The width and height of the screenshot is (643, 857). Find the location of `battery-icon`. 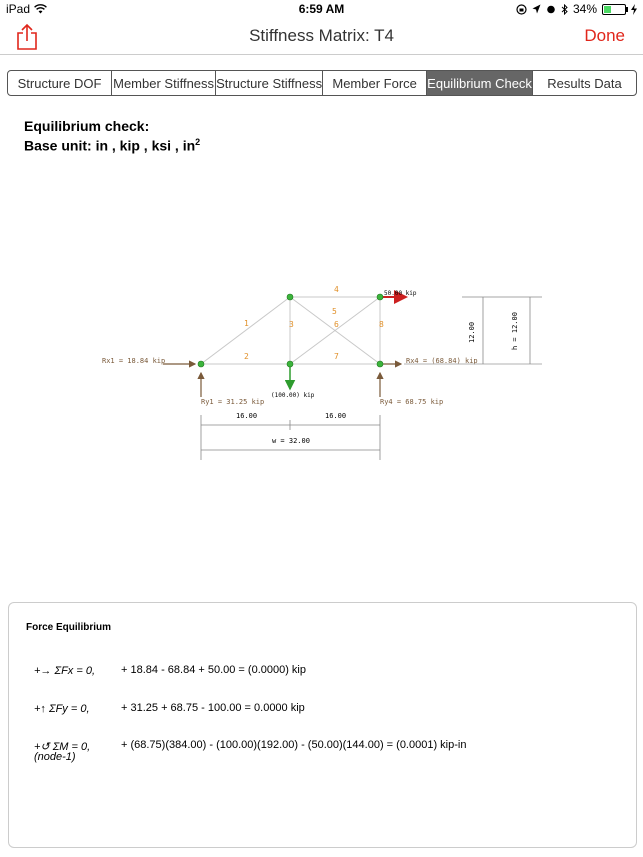

battery-icon is located at coordinates (615, 9).